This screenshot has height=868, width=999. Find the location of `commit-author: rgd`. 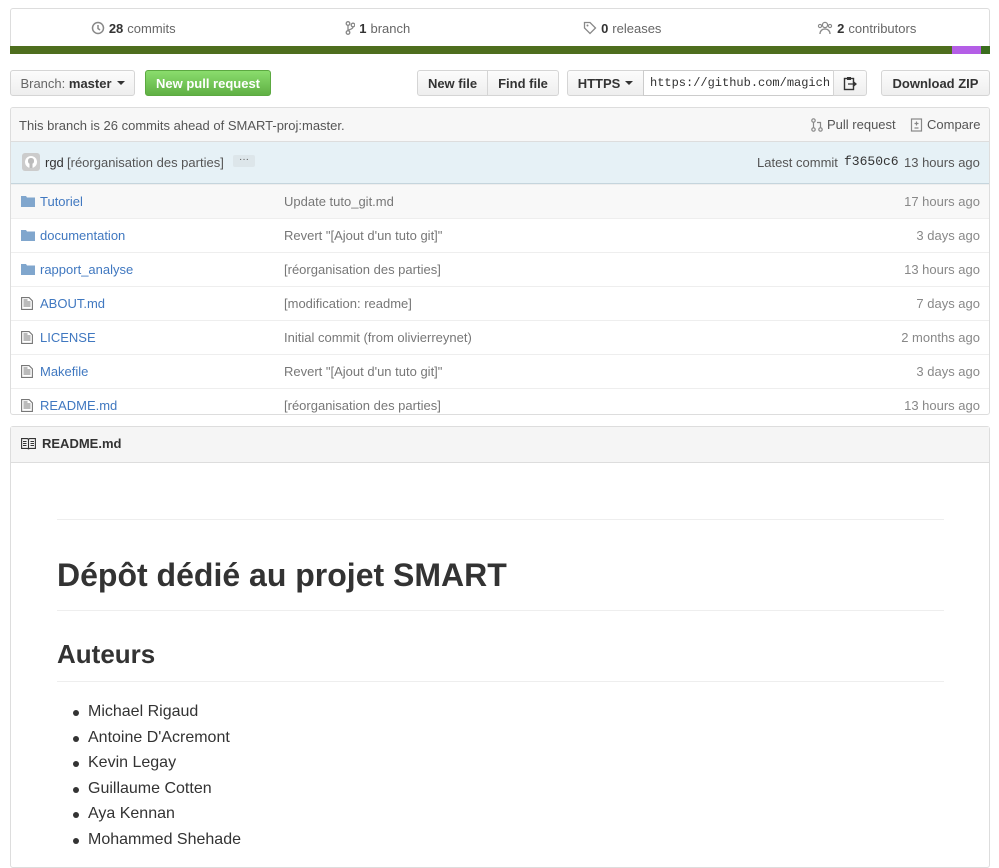

commit-author: rgd is located at coordinates (54, 162).